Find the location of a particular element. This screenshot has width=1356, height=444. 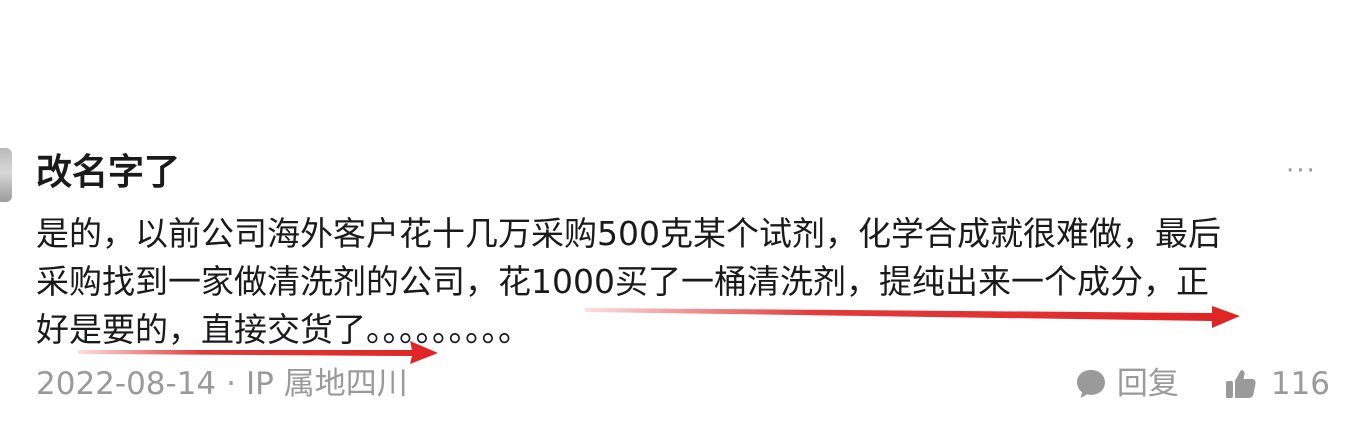

speech-bubble-icon is located at coordinates (1091, 384).